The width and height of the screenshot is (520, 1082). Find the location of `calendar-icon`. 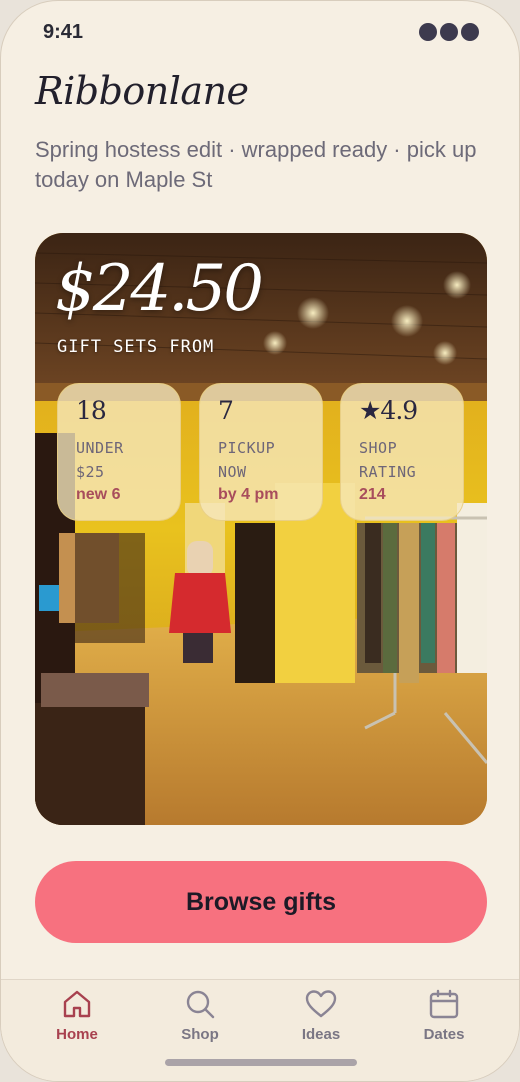

calendar-icon is located at coordinates (444, 1004).